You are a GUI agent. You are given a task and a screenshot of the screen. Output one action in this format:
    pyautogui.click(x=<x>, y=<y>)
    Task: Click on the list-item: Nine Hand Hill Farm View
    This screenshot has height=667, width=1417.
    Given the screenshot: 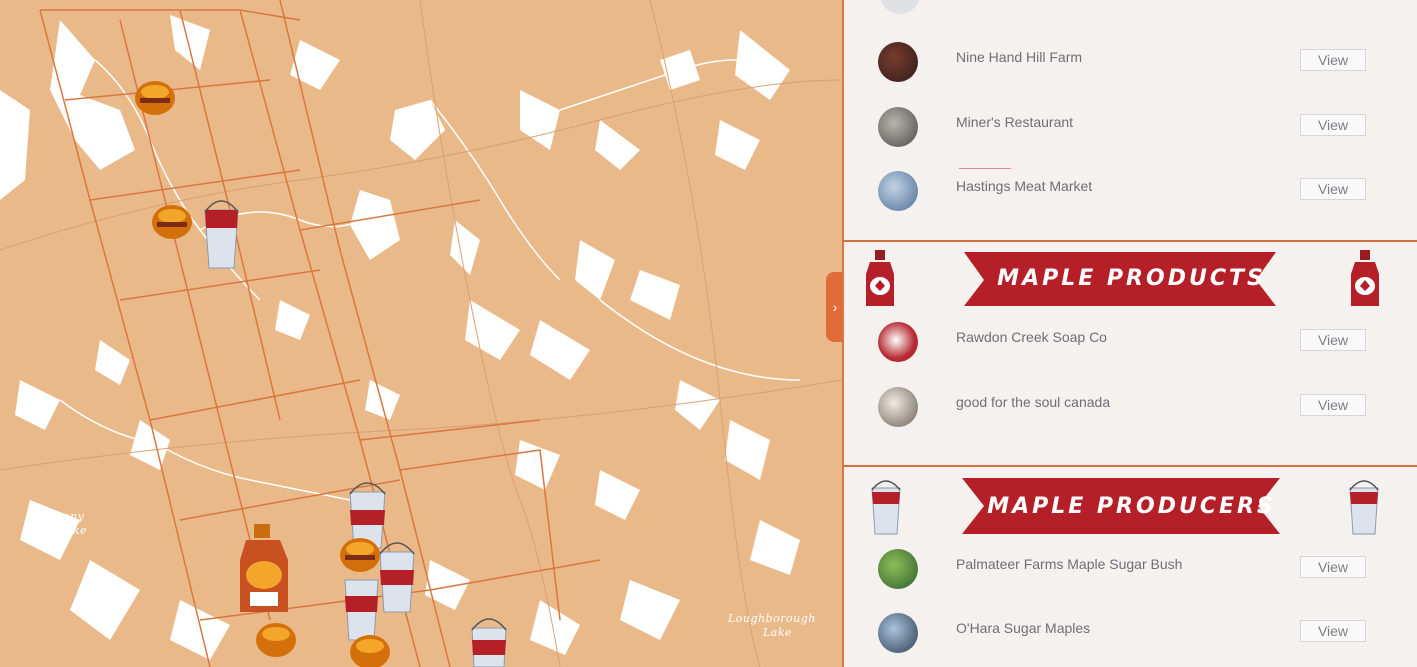 What is the action you would take?
    pyautogui.click(x=1130, y=63)
    